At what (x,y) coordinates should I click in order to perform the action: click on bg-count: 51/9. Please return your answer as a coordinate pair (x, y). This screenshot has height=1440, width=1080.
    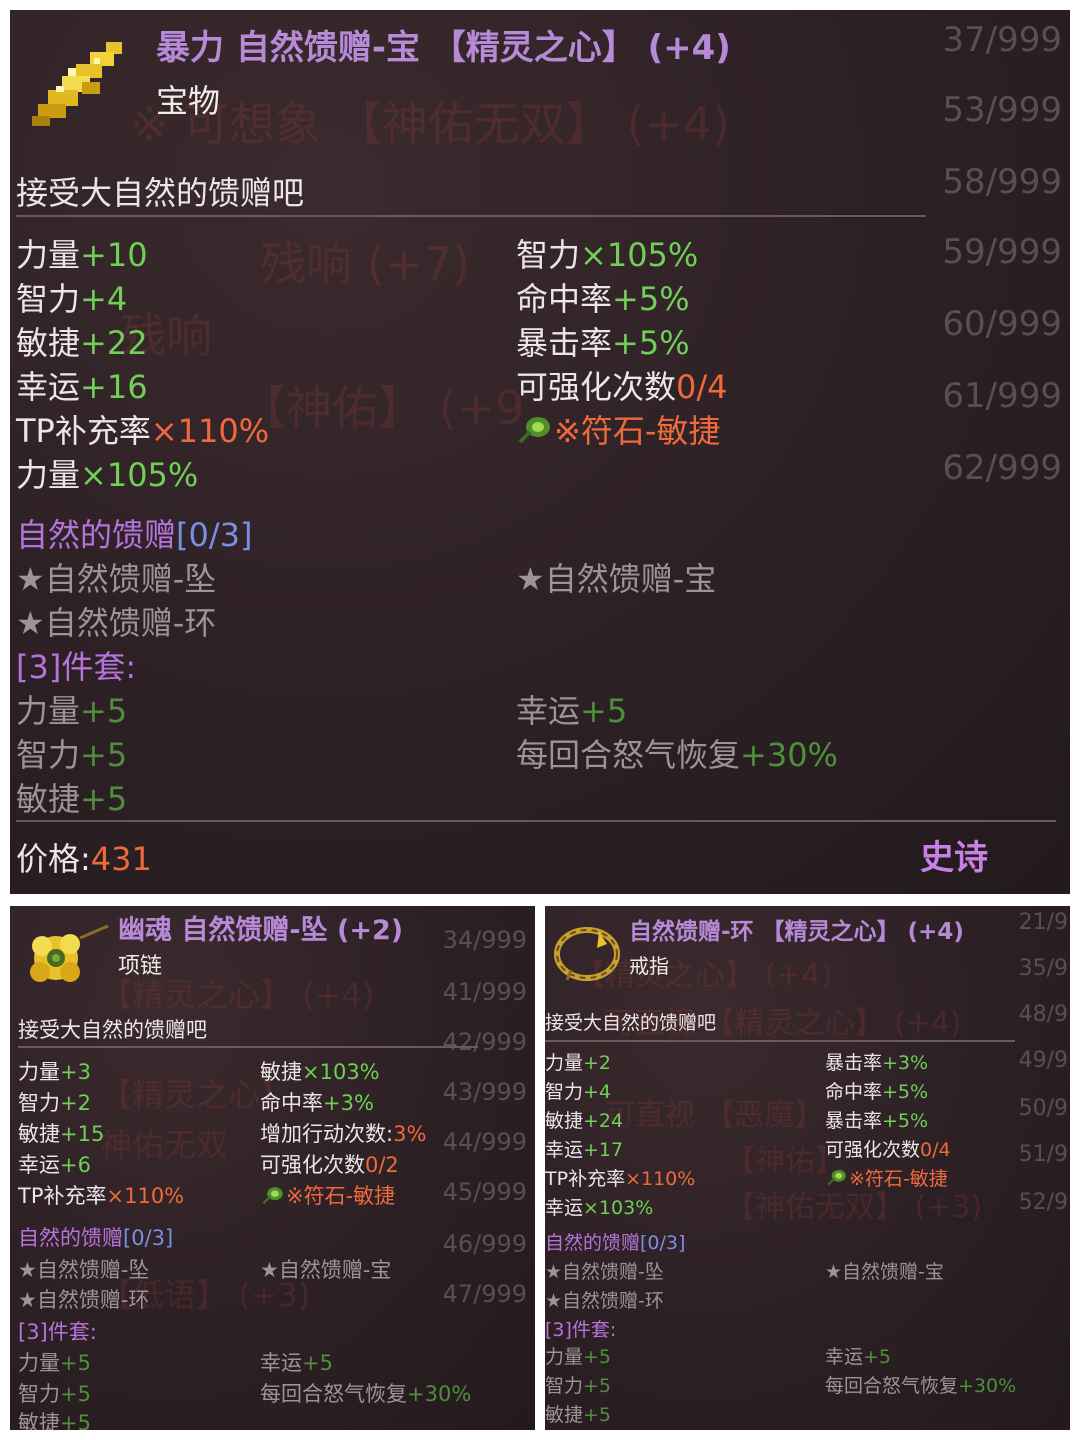
    Looking at the image, I should click on (1043, 1154).